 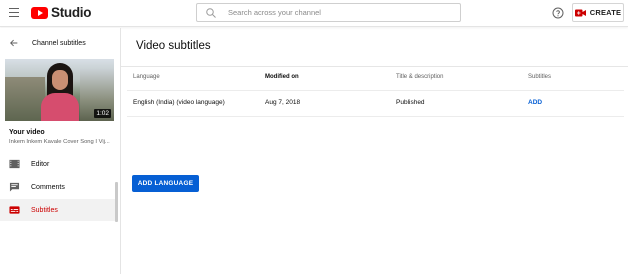 What do you see at coordinates (338, 12) in the screenshot?
I see `search-input` at bounding box center [338, 12].